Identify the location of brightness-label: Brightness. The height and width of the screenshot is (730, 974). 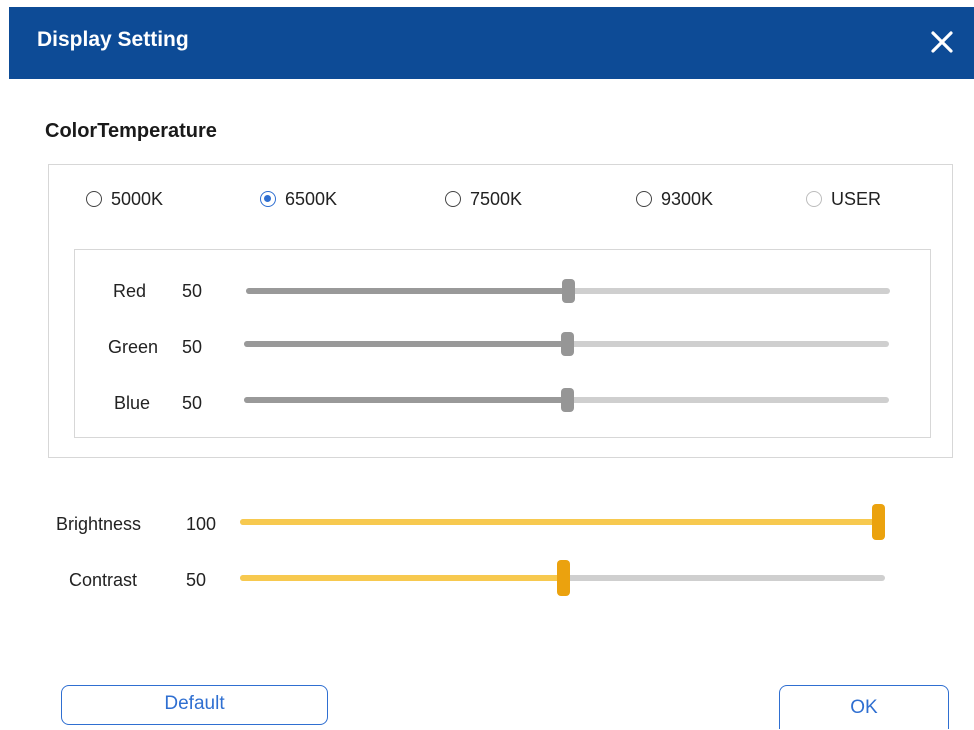
(99, 524).